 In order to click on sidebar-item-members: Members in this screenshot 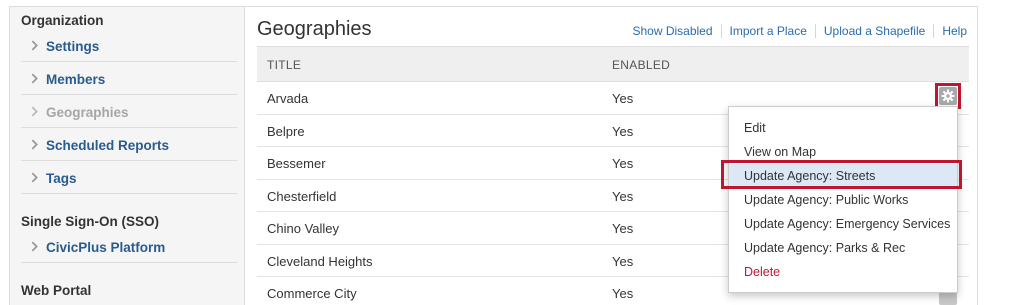, I will do `click(129, 78)`.